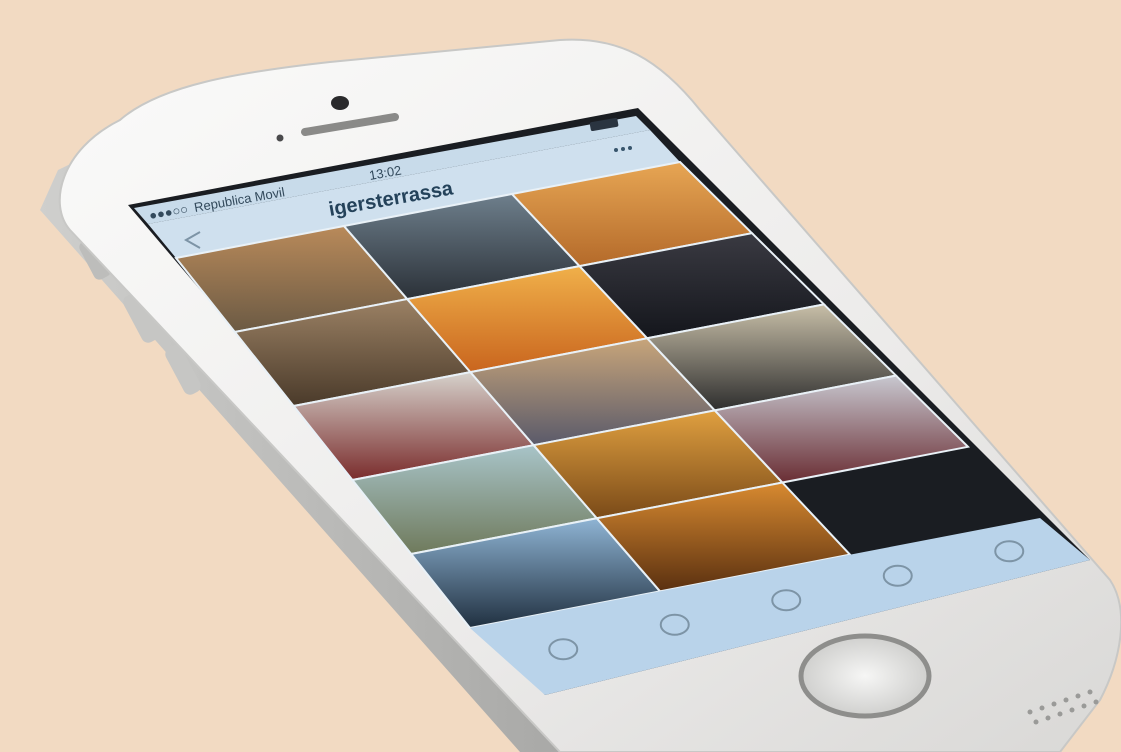 This screenshot has height=752, width=1121. Describe the element at coordinates (340, 103) in the screenshot. I see `front-camera` at that location.